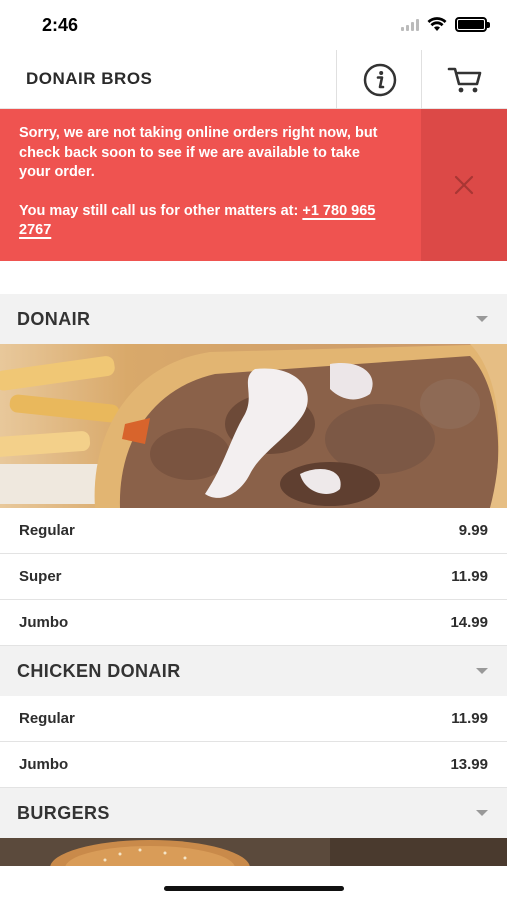 This screenshot has height=900, width=507. Describe the element at coordinates (473, 530) in the screenshot. I see `item-price: 9.99` at that location.